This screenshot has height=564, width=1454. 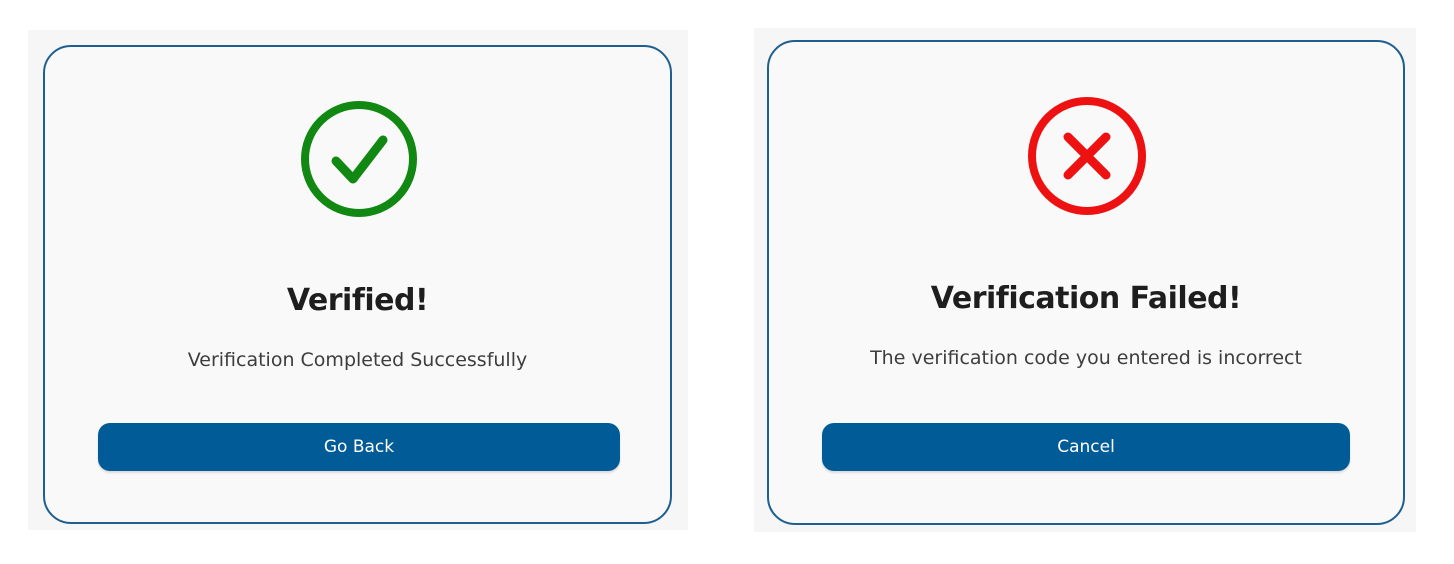 What do you see at coordinates (1087, 156) in the screenshot?
I see `x-circle-icon` at bounding box center [1087, 156].